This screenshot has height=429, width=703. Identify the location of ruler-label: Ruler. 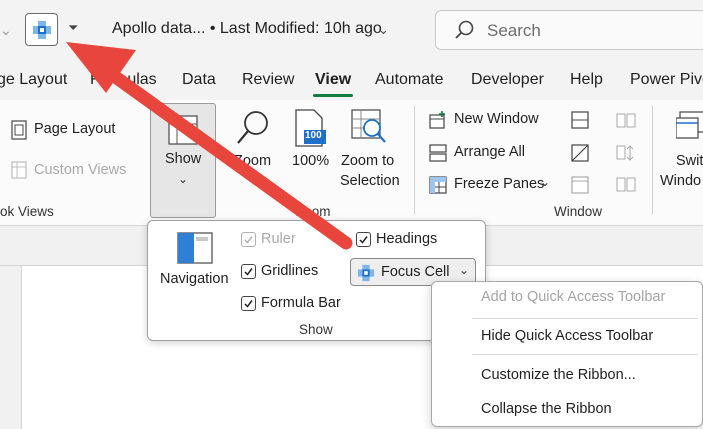
(278, 239).